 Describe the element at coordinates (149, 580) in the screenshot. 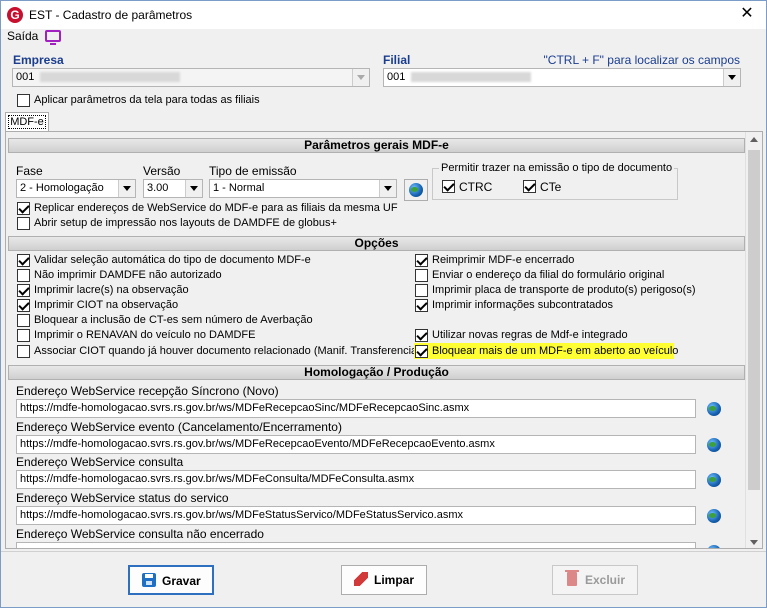

I see `save-icon` at that location.